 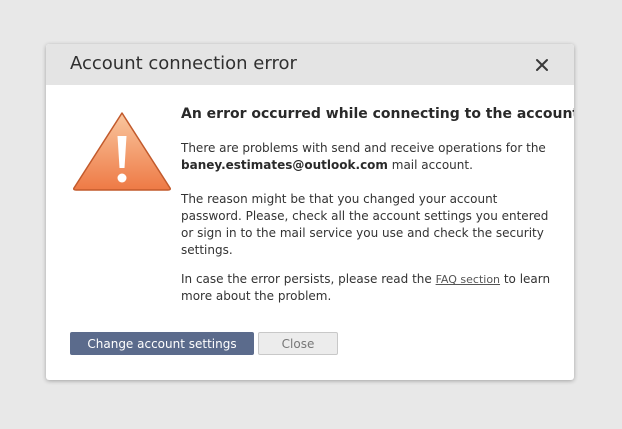 What do you see at coordinates (122, 153) in the screenshot?
I see `warning-triangle-icon` at bounding box center [122, 153].